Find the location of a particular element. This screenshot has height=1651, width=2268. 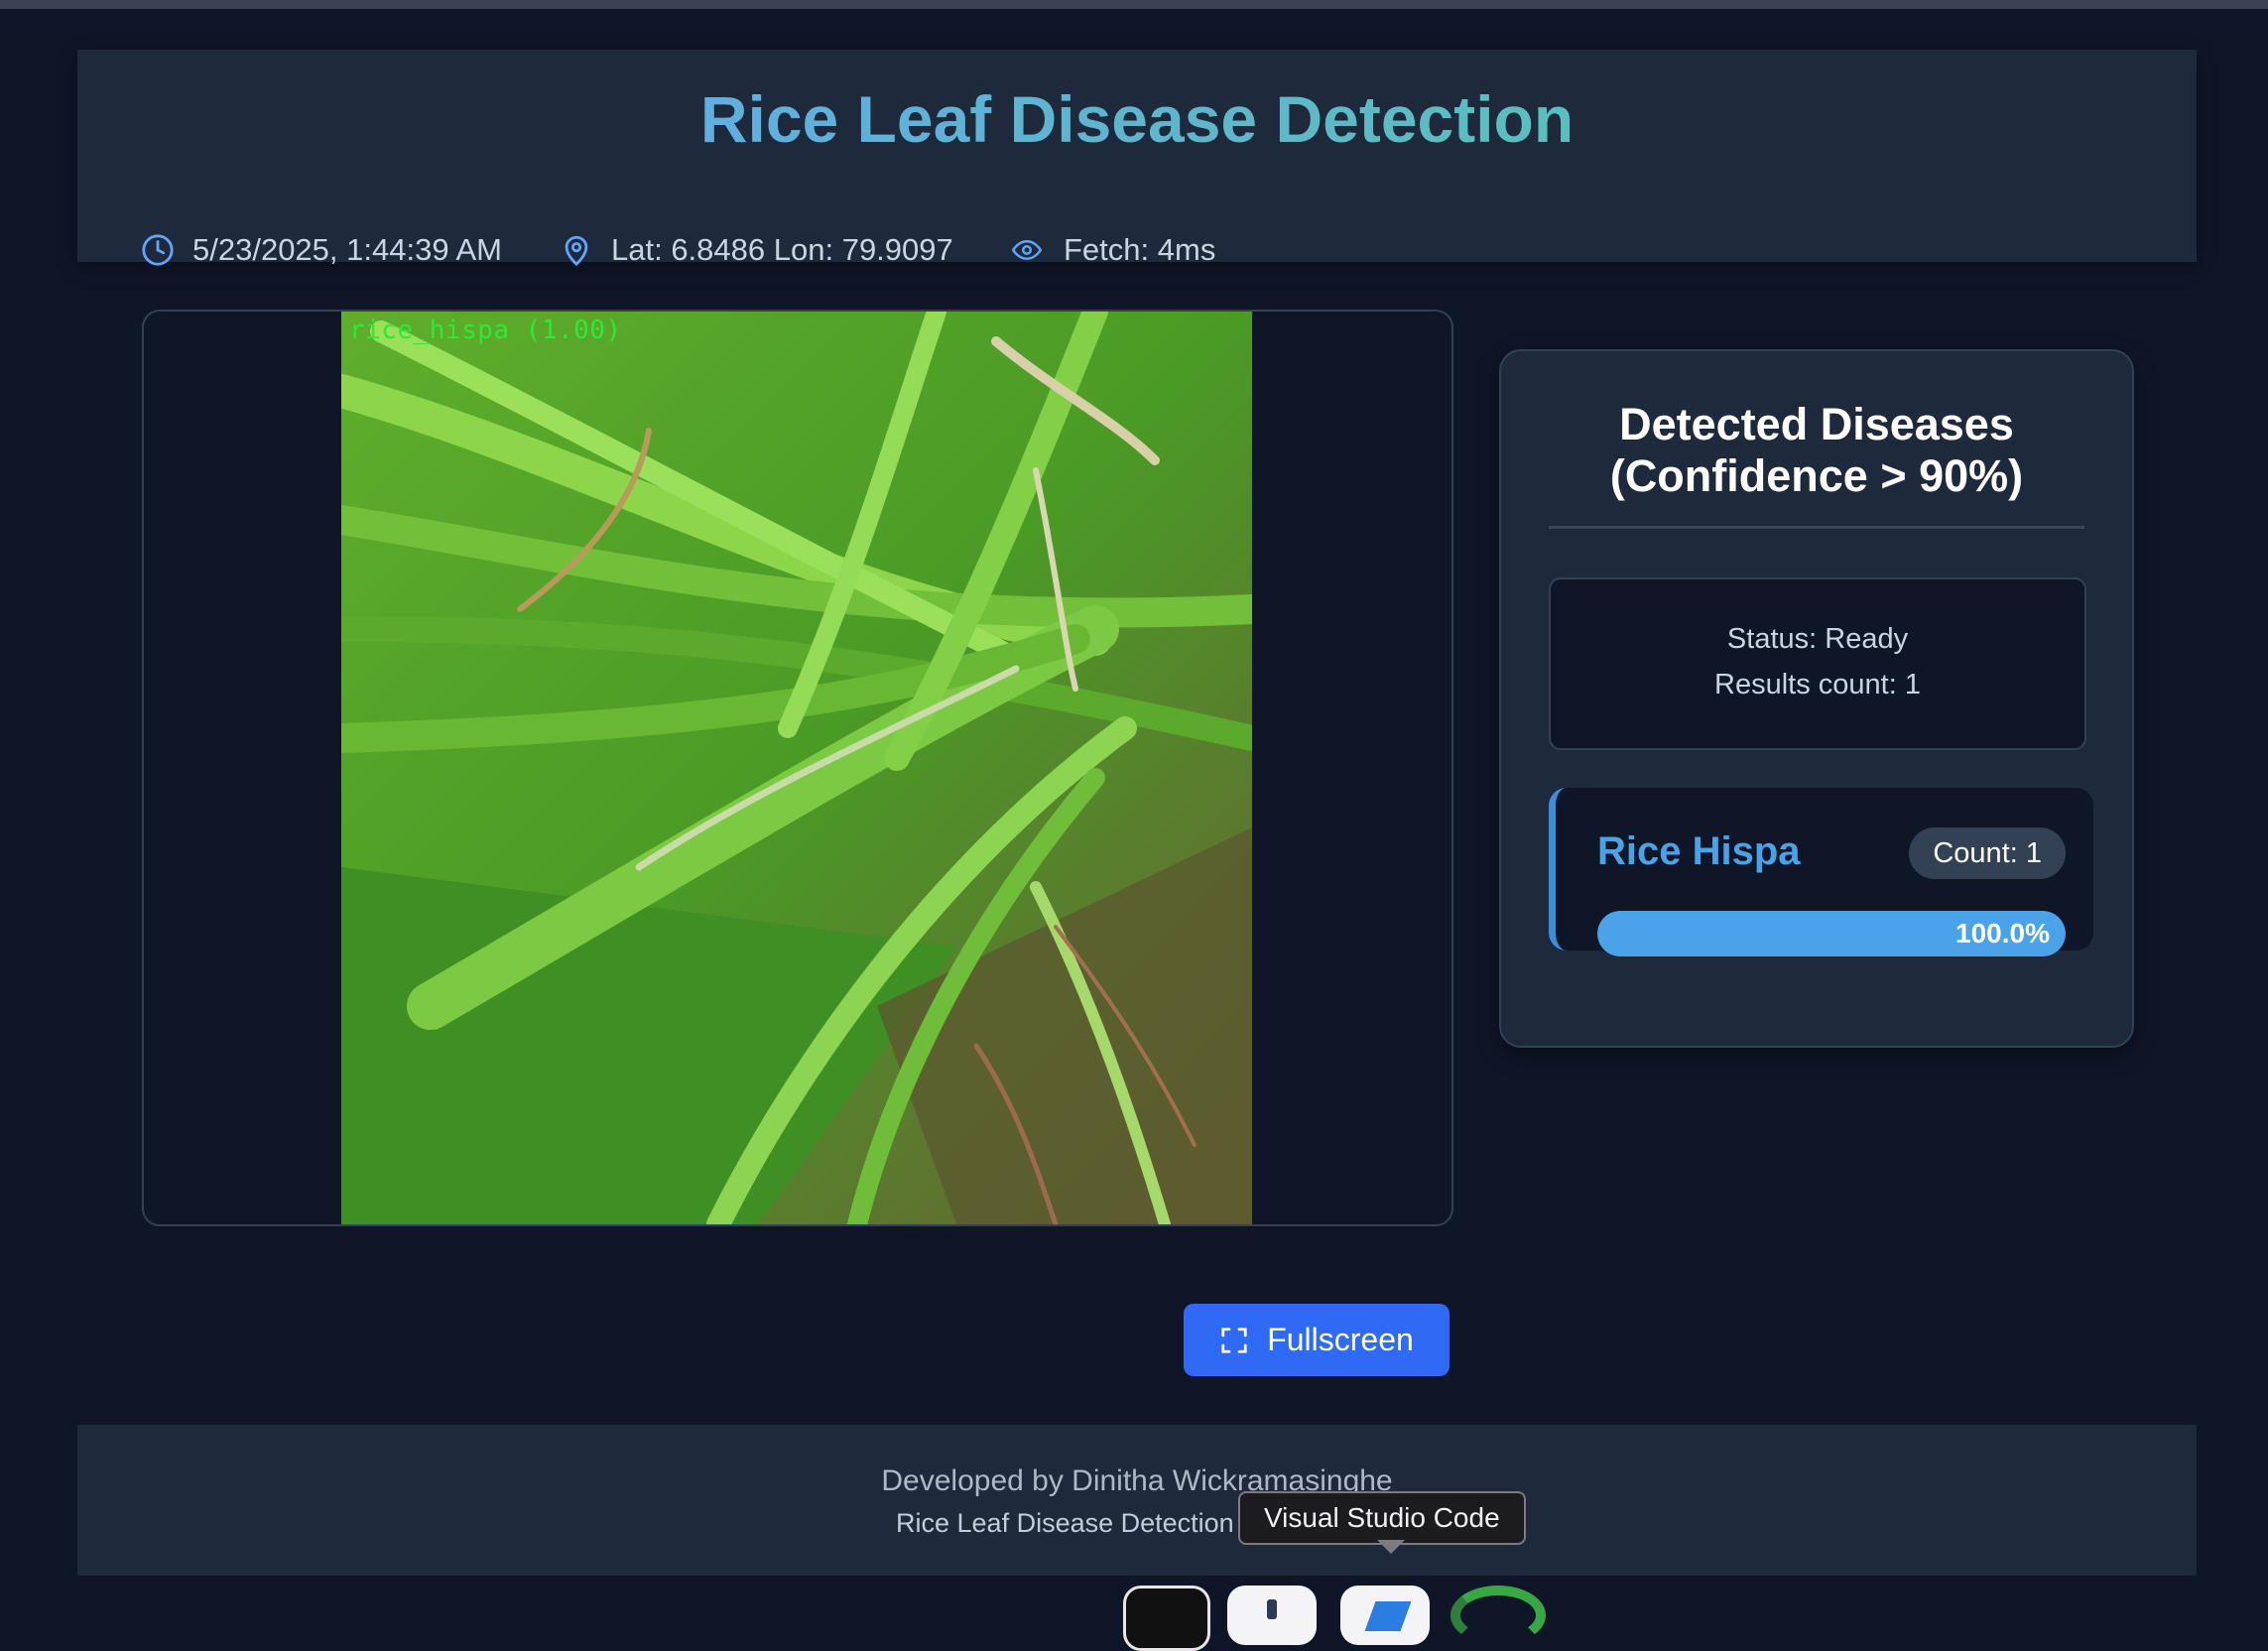

eye-icon is located at coordinates (1027, 250).